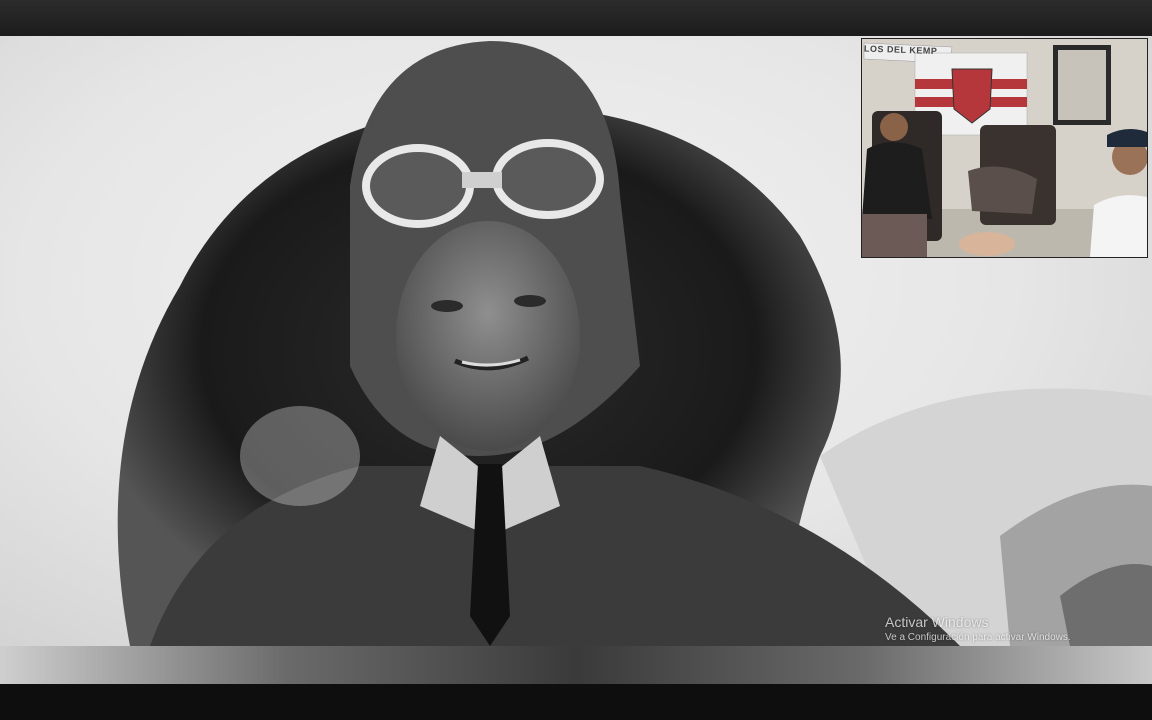  What do you see at coordinates (937, 622) in the screenshot?
I see `watermark-title: Activar Windows` at bounding box center [937, 622].